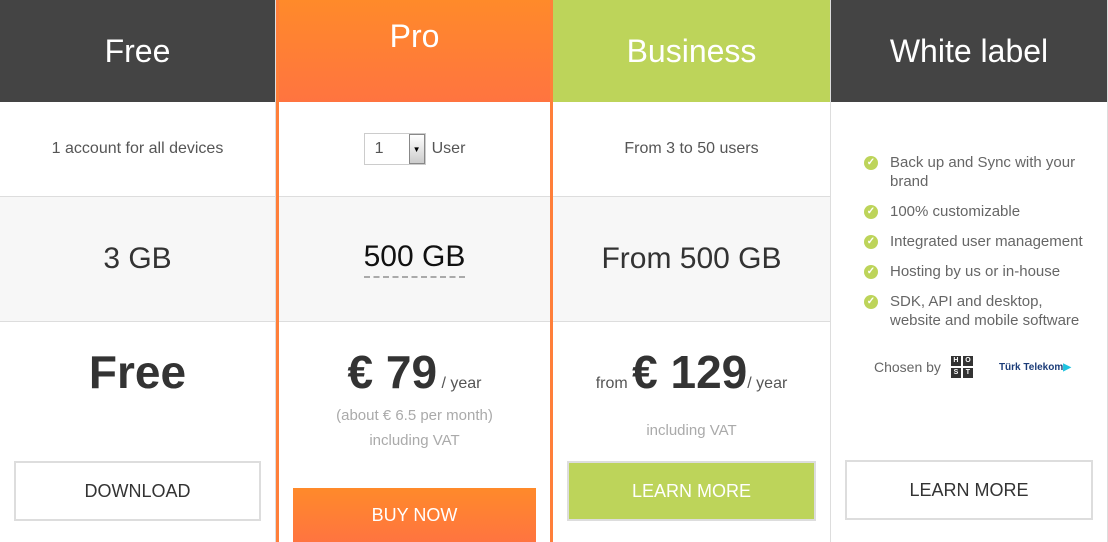  I want to click on plan-title: Free, so click(137, 51).